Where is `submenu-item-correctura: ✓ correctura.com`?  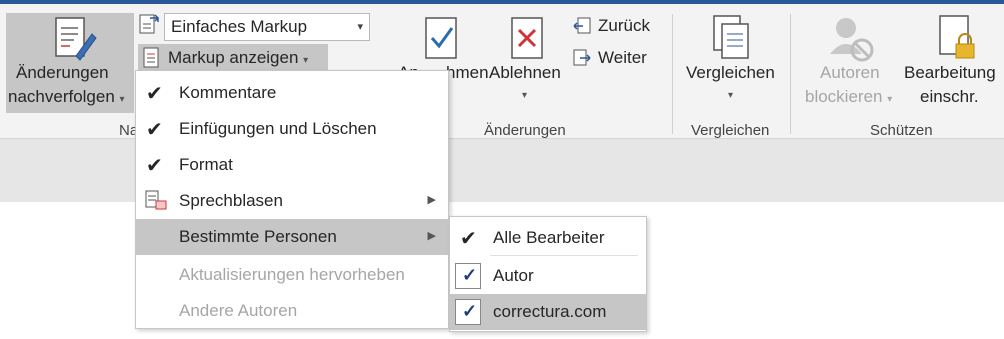 submenu-item-correctura: ✓ correctura.com is located at coordinates (548, 312).